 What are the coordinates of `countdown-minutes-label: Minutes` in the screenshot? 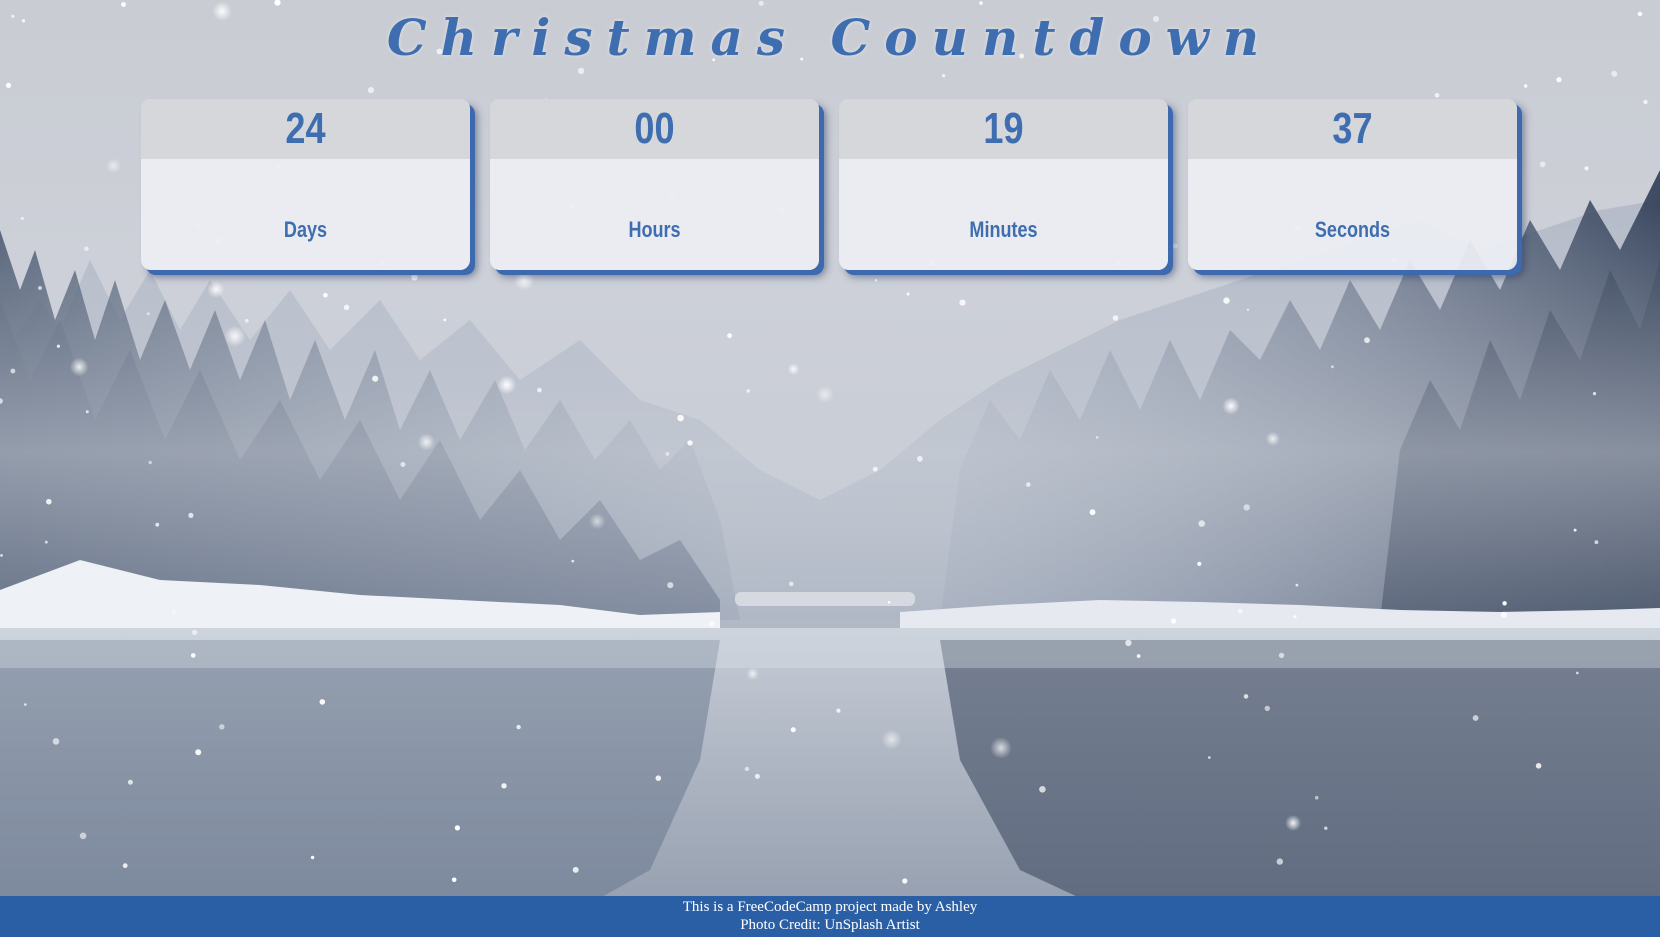 It's located at (1003, 229).